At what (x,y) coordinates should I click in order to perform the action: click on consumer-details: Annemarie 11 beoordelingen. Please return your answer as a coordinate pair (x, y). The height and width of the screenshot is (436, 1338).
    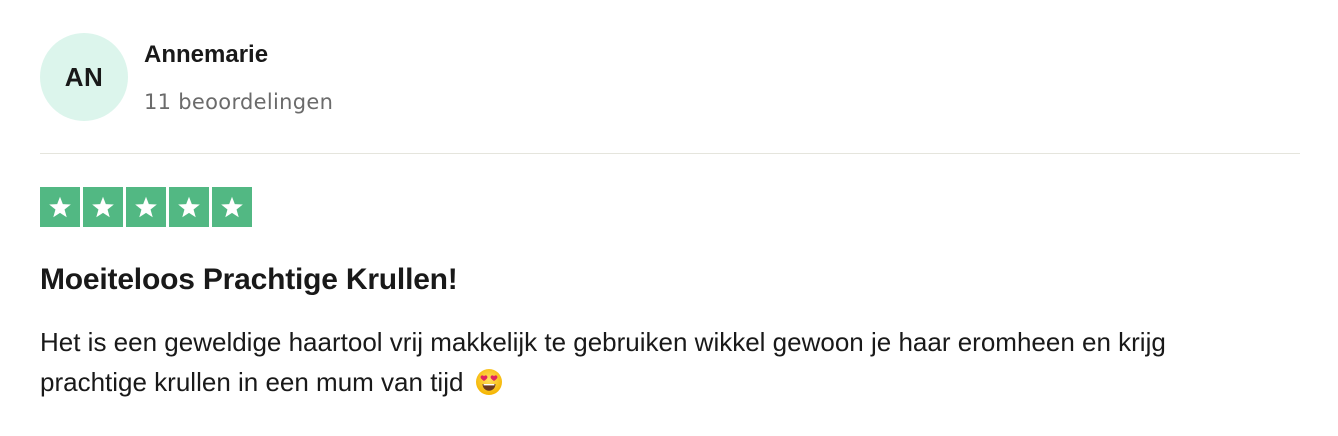
    Looking at the image, I should click on (238, 74).